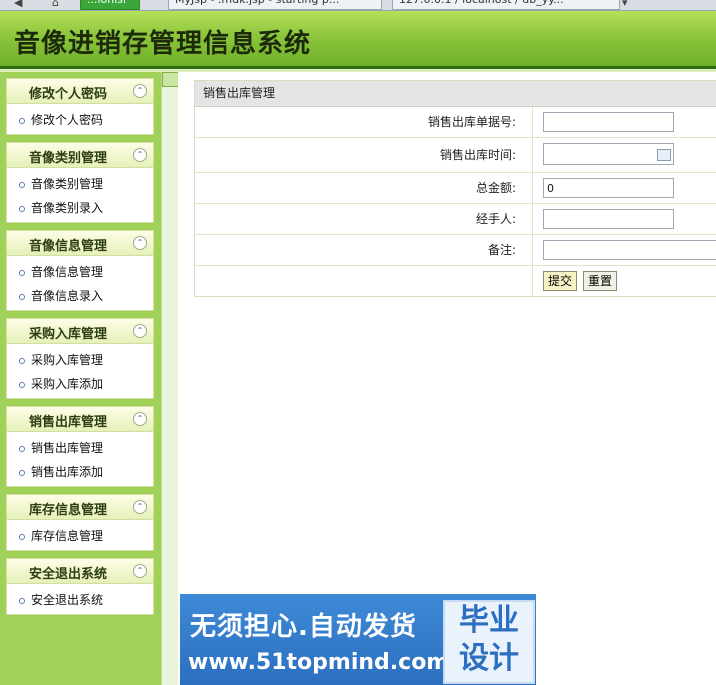  I want to click on field-label: 销售出库时间:, so click(364, 155).